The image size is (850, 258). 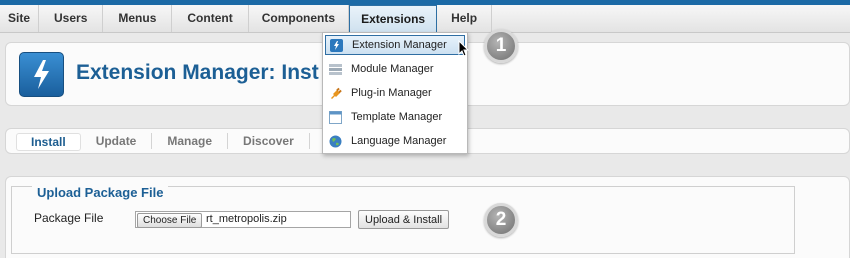 I want to click on plugin-icon, so click(x=335, y=93).